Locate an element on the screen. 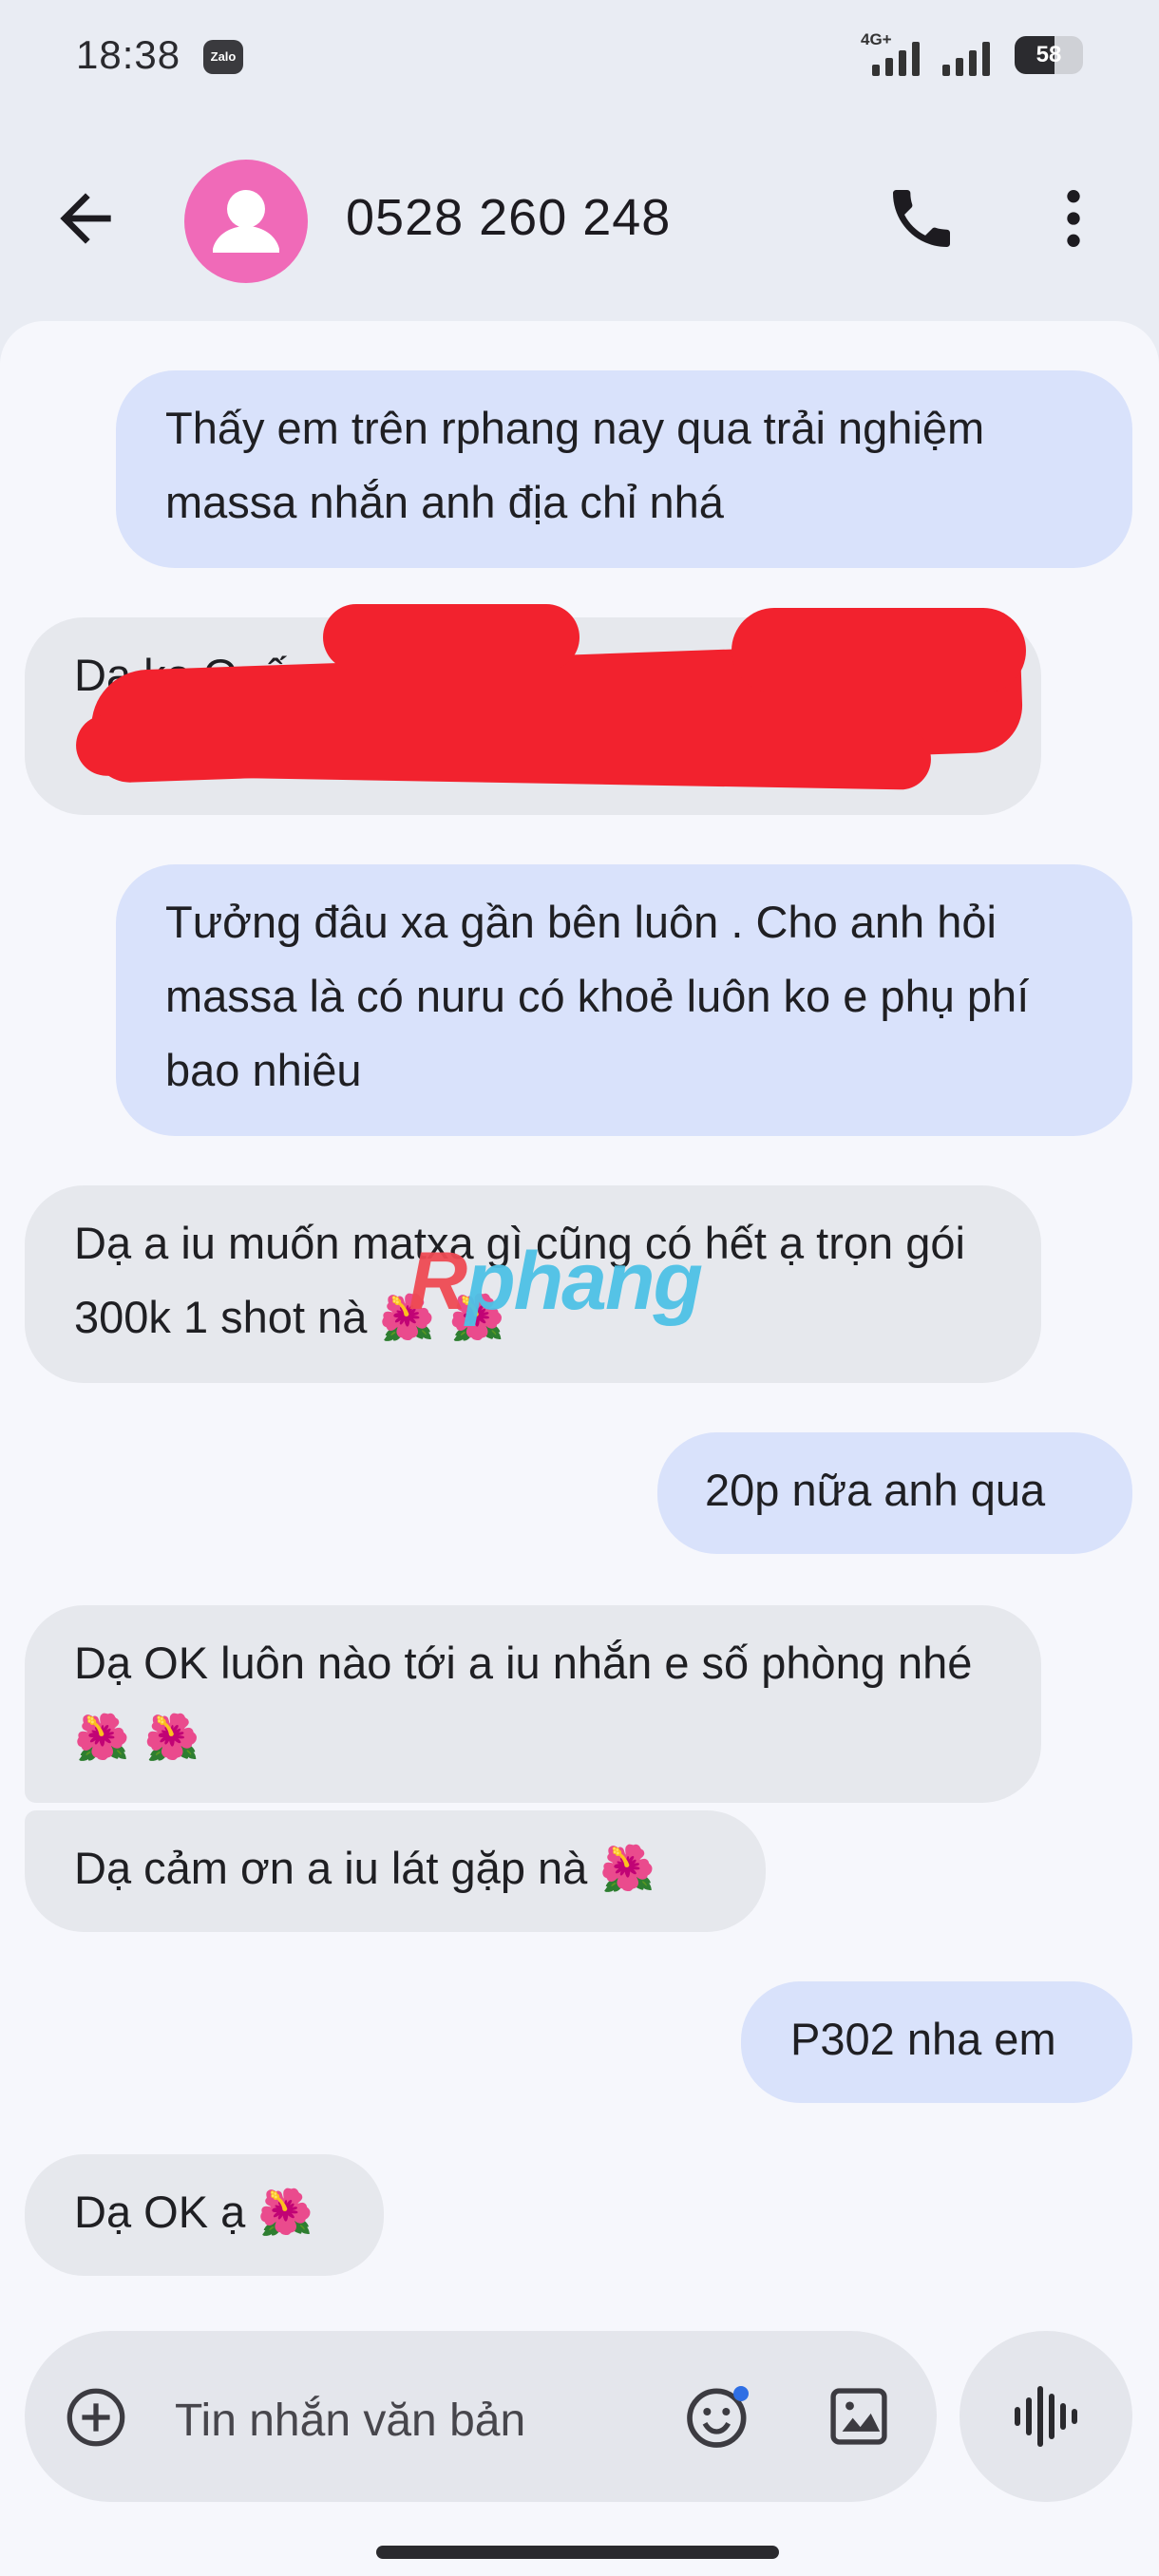  battery-level: 58 is located at coordinates (1049, 54).